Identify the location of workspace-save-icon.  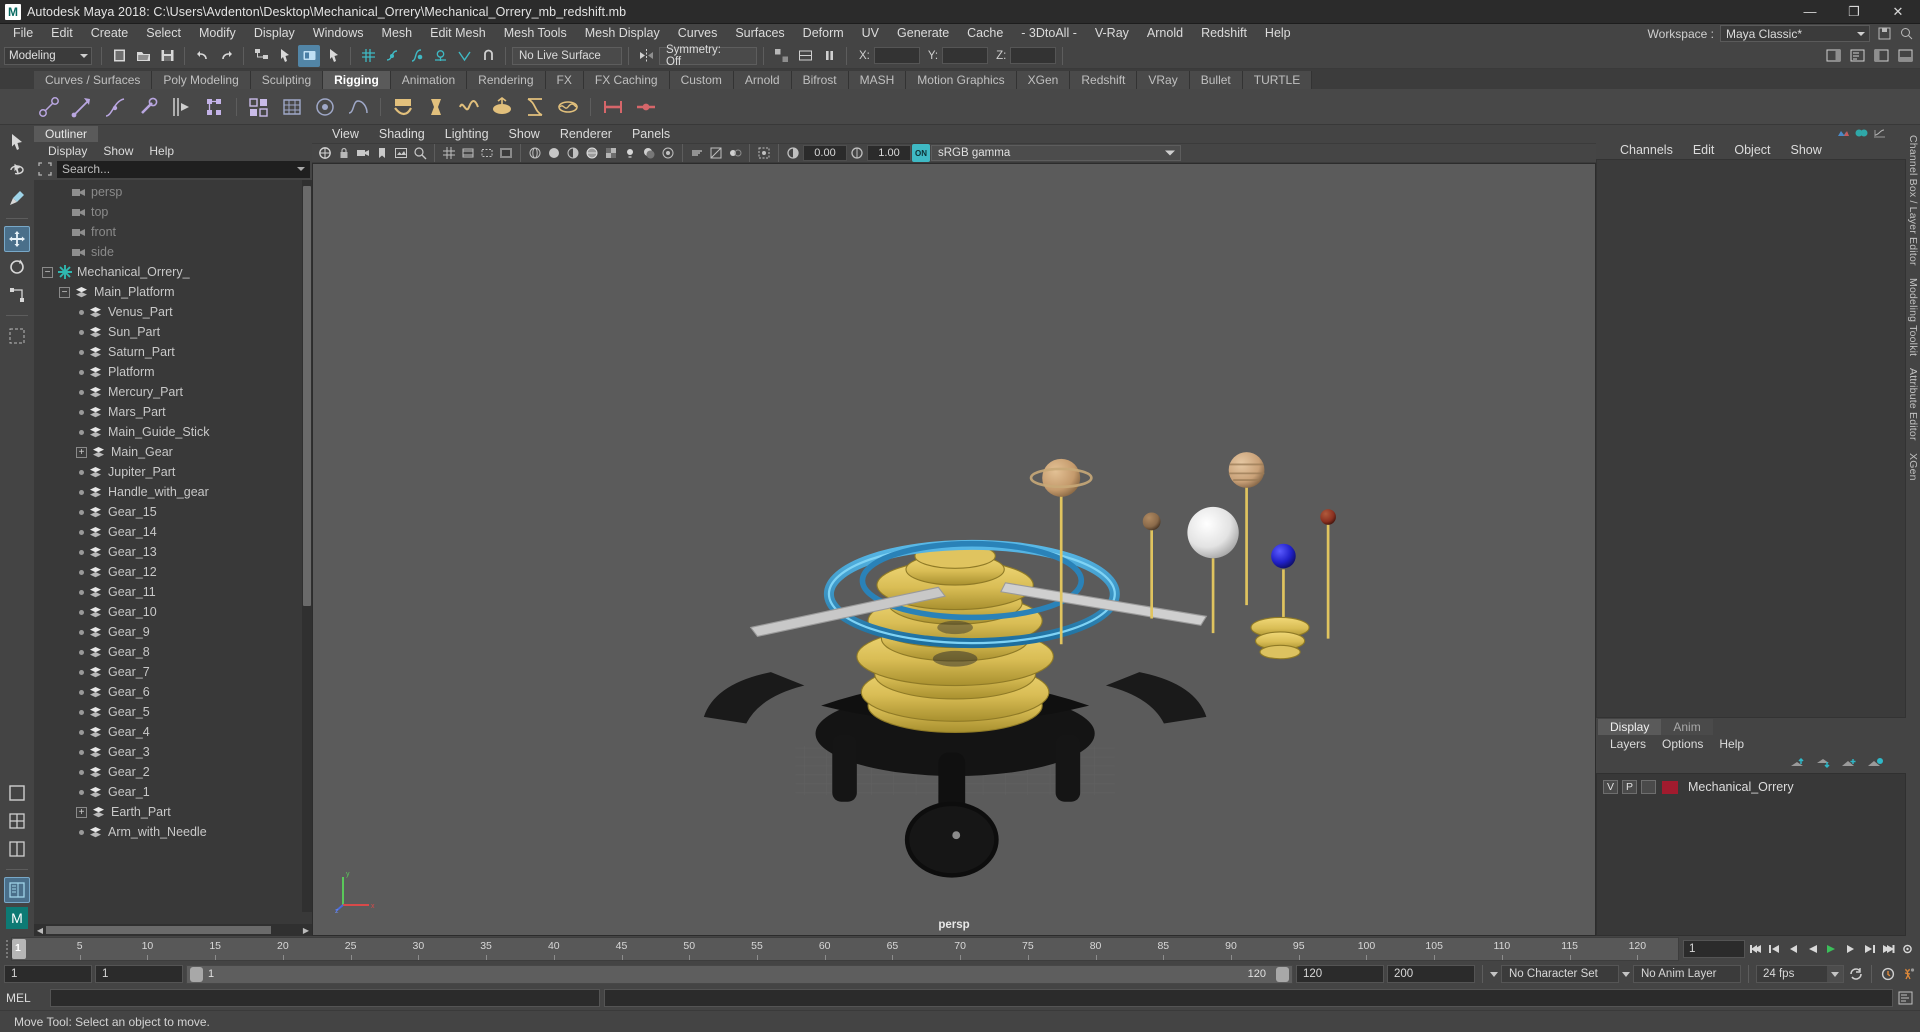
(1884, 34).